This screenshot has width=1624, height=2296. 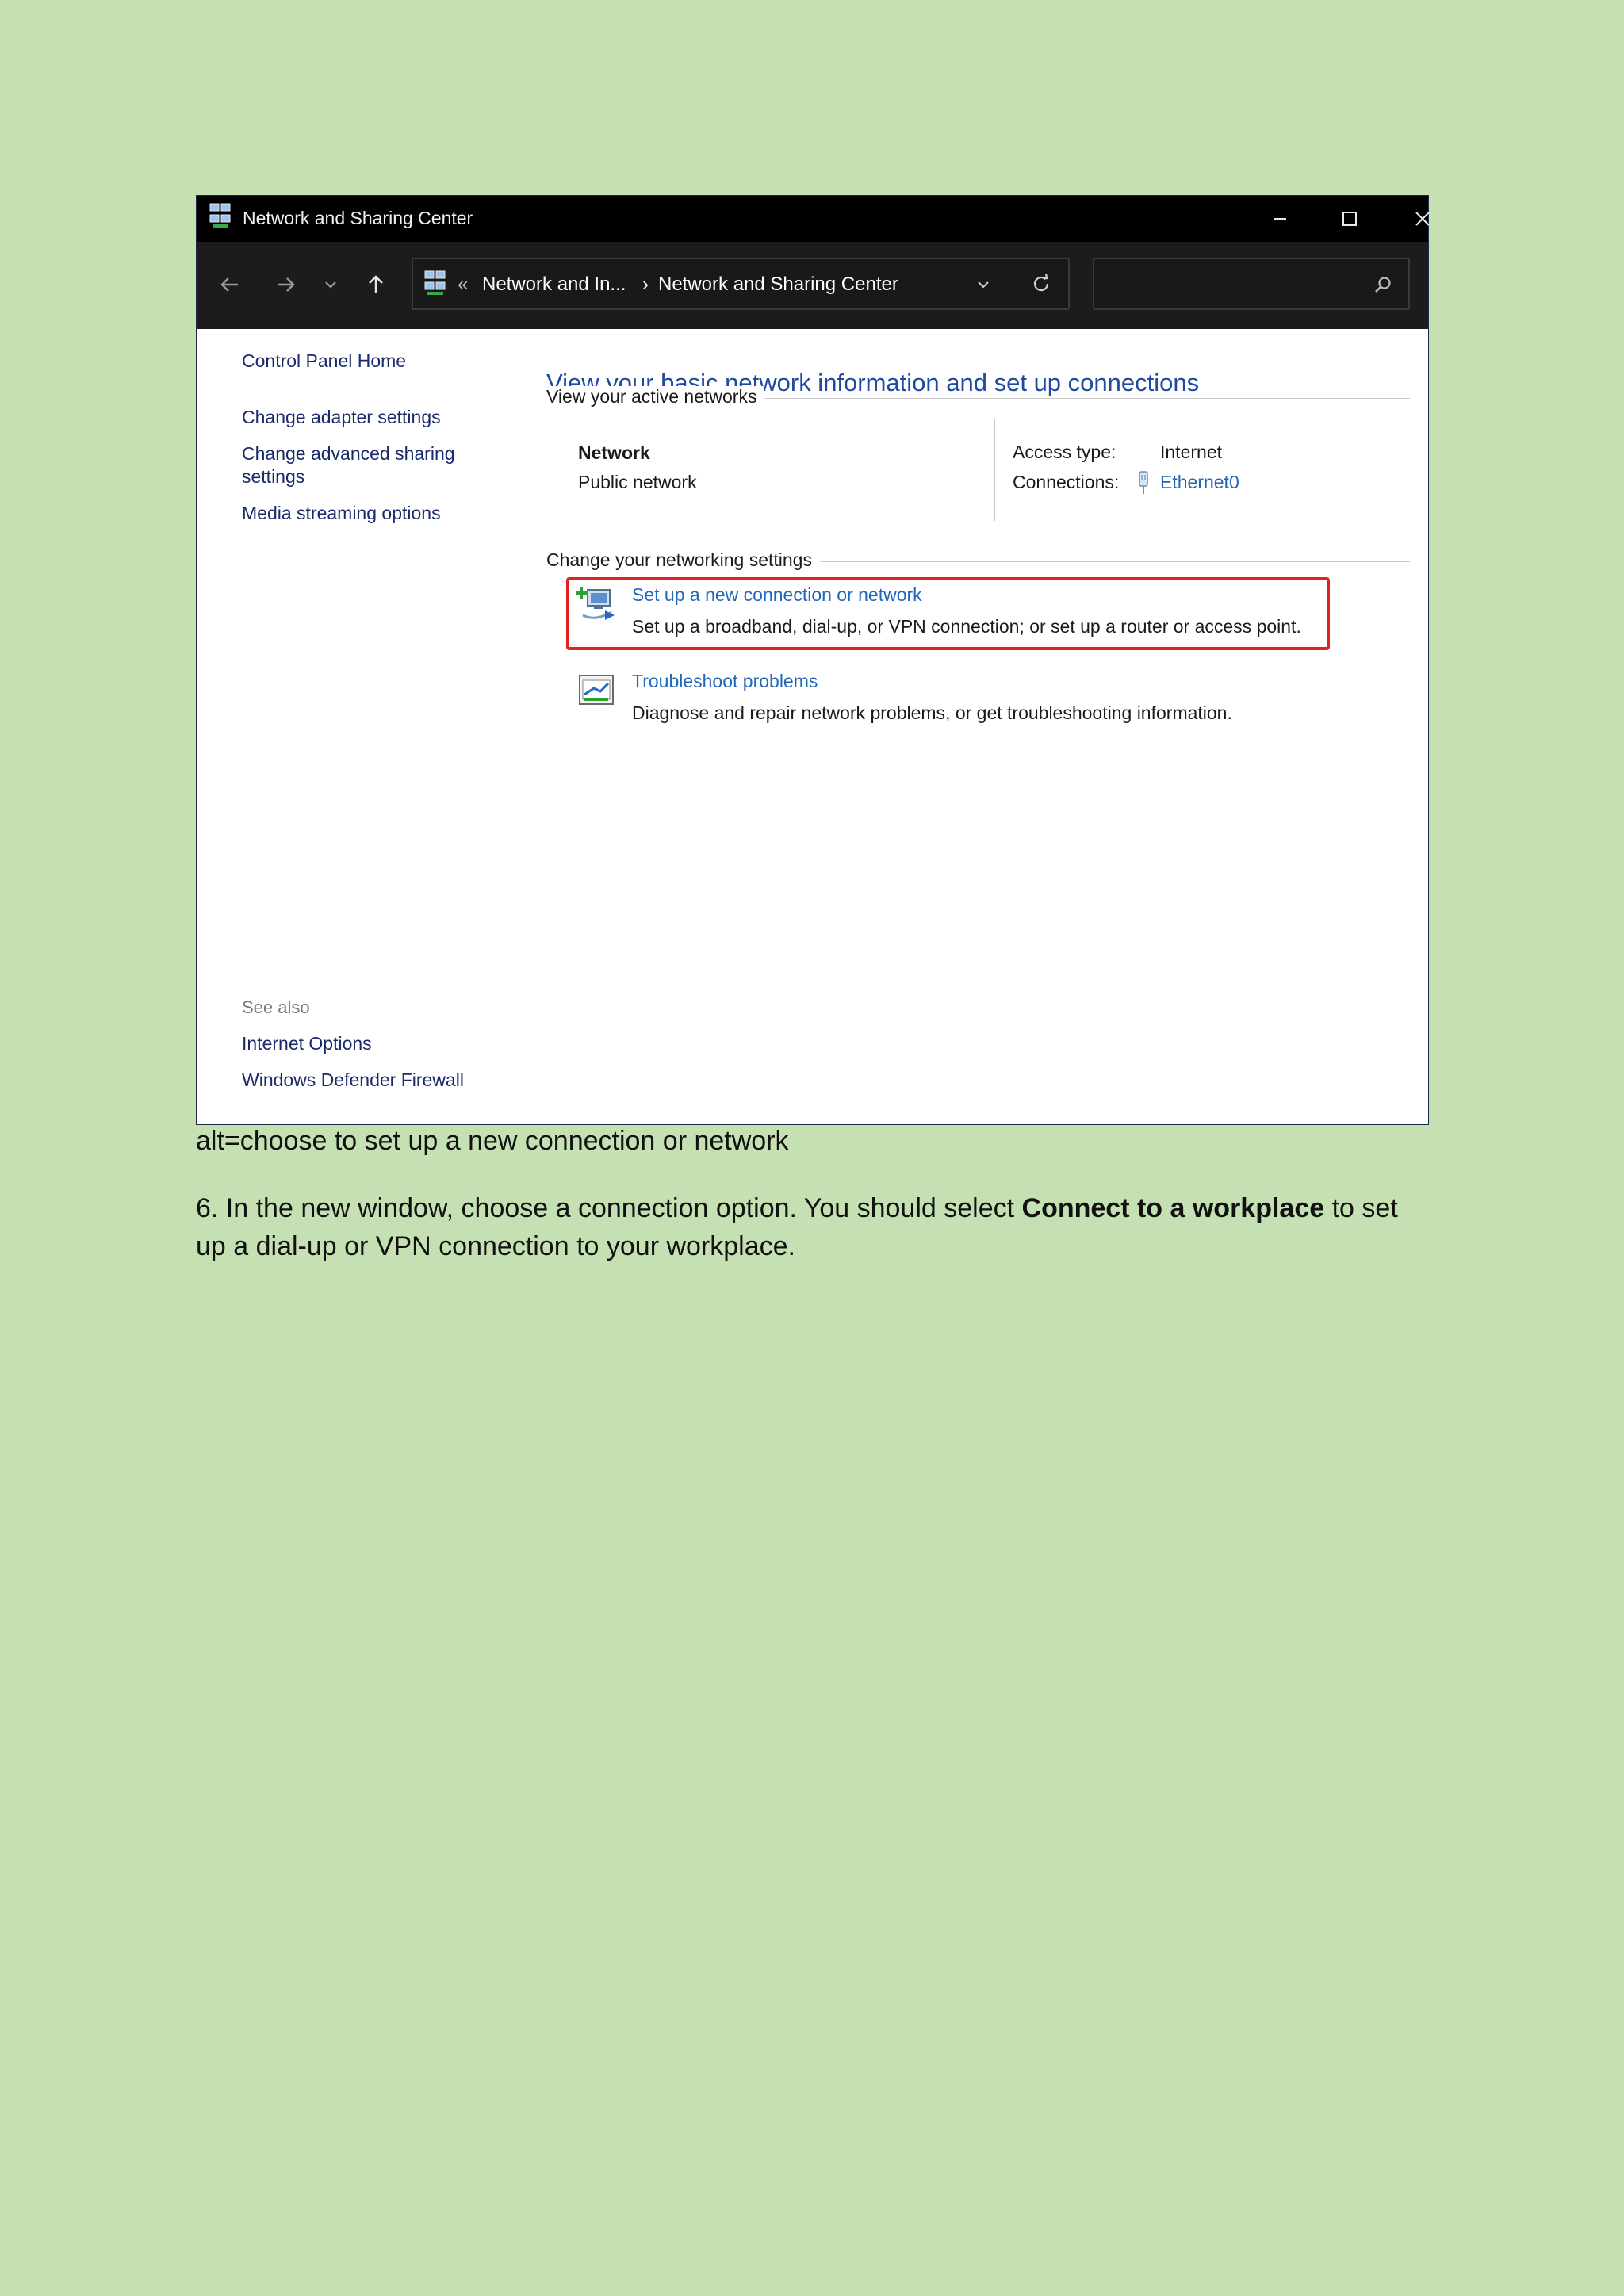 I want to click on arrow-left-icon, so click(x=229, y=284).